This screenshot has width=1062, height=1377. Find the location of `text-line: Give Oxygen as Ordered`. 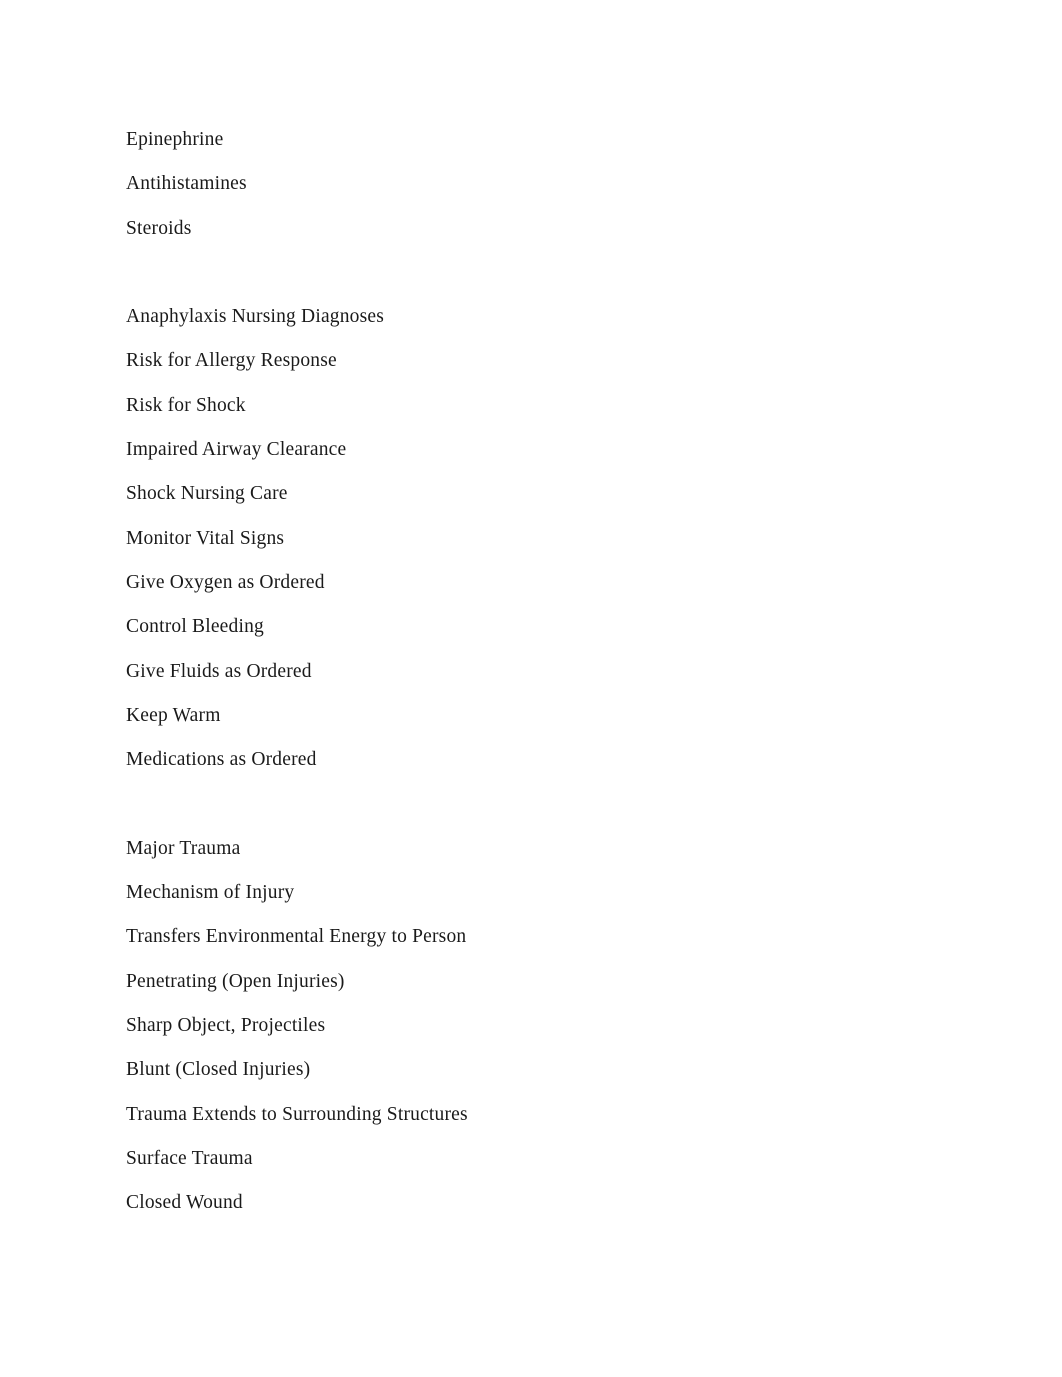

text-line: Give Oxygen as Ordered is located at coordinates (225, 582).